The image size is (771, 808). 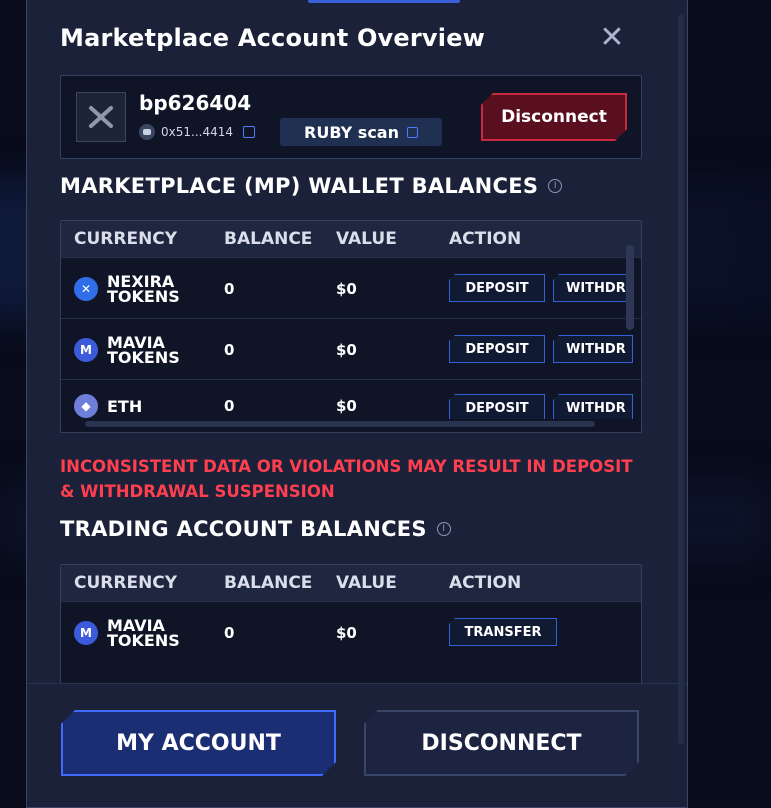 I want to click on currency-name: ETH, so click(x=125, y=406).